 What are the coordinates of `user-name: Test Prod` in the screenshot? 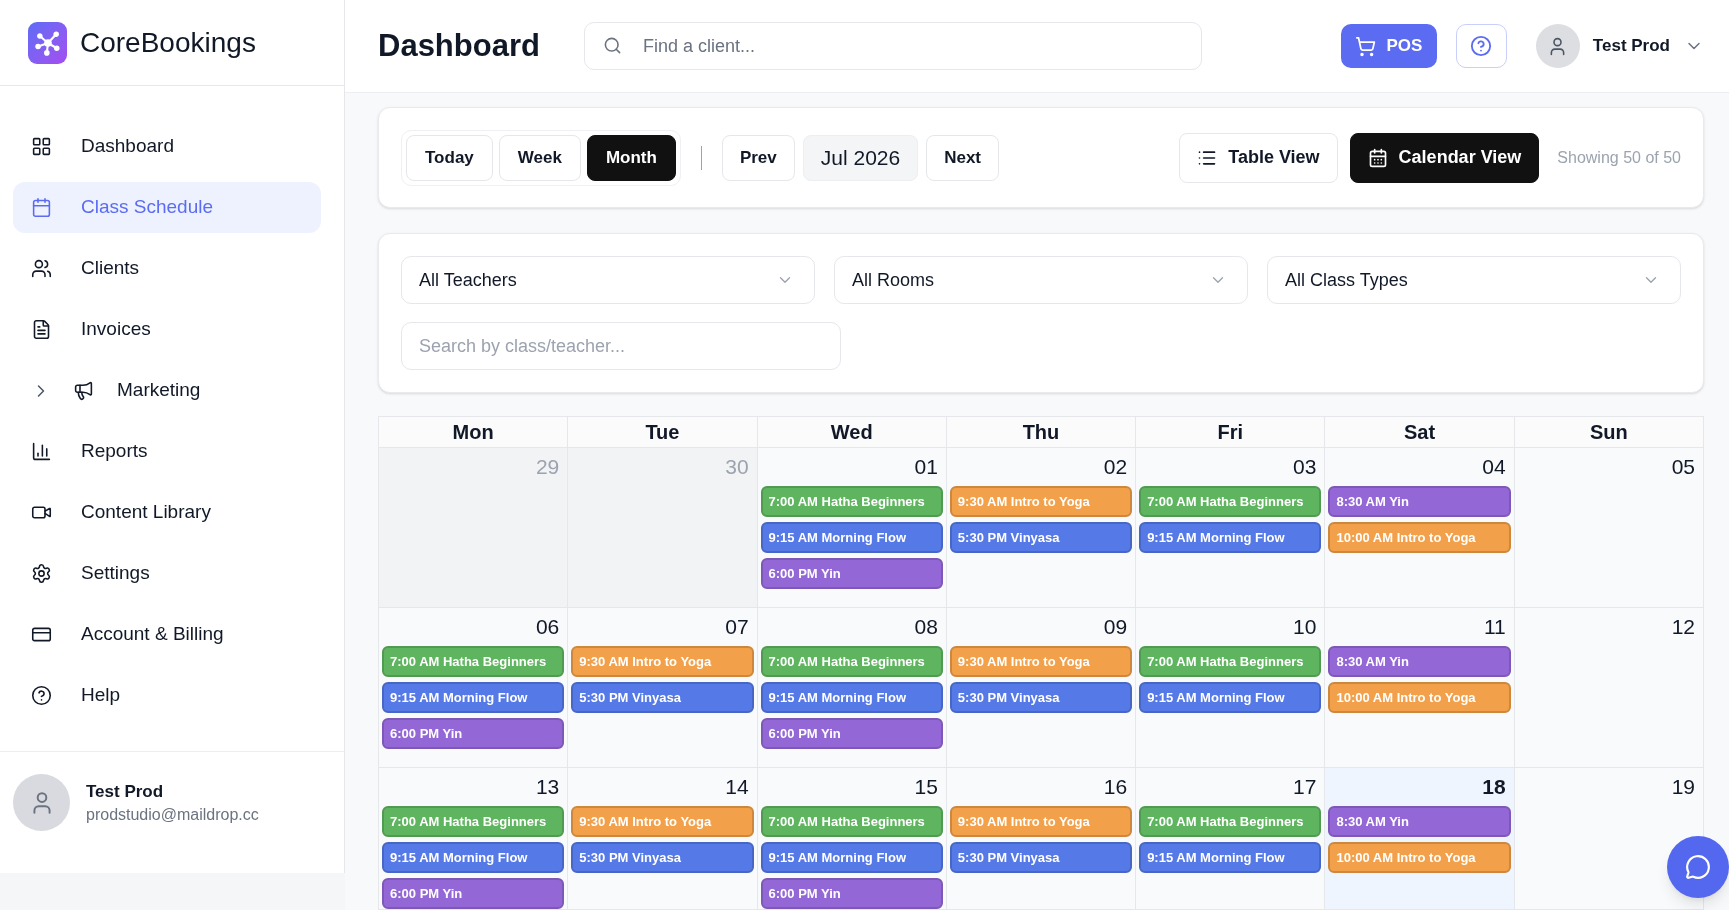 It's located at (125, 792).